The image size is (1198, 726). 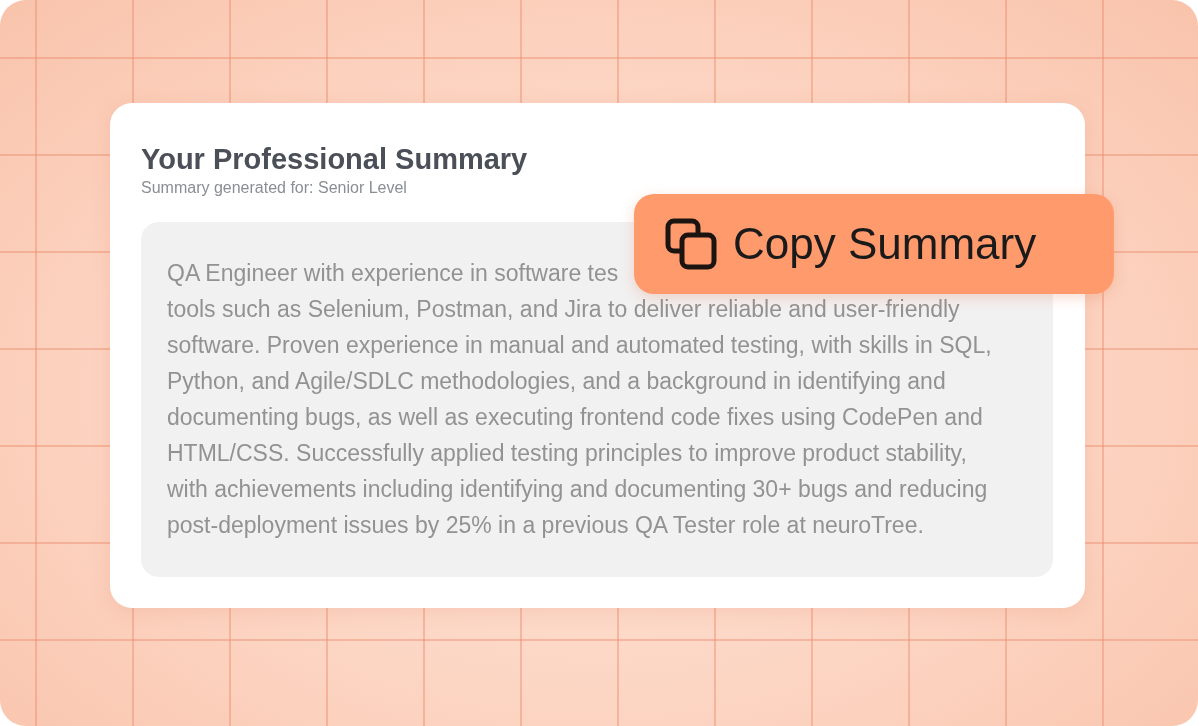 I want to click on summary-line: documenting bugs, as well as executing frontend code fixes using CodePen and, so click(x=575, y=417).